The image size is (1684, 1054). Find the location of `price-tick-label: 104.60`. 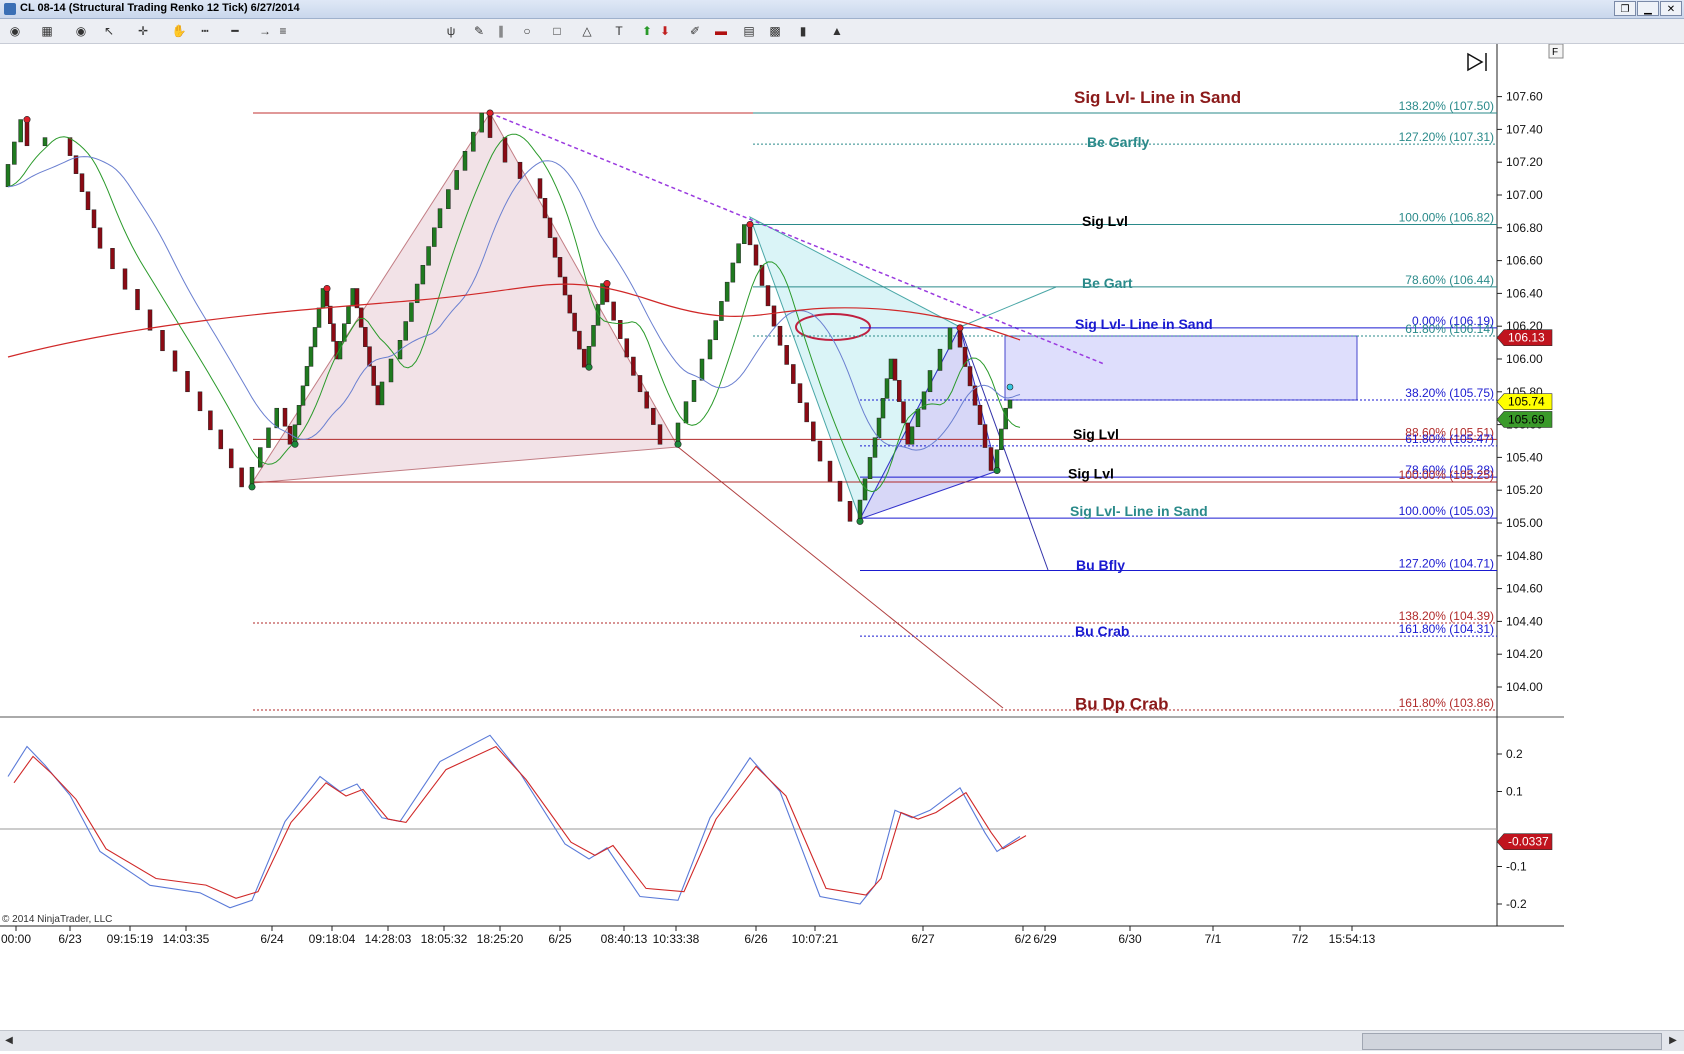

price-tick-label: 104.60 is located at coordinates (1524, 589).